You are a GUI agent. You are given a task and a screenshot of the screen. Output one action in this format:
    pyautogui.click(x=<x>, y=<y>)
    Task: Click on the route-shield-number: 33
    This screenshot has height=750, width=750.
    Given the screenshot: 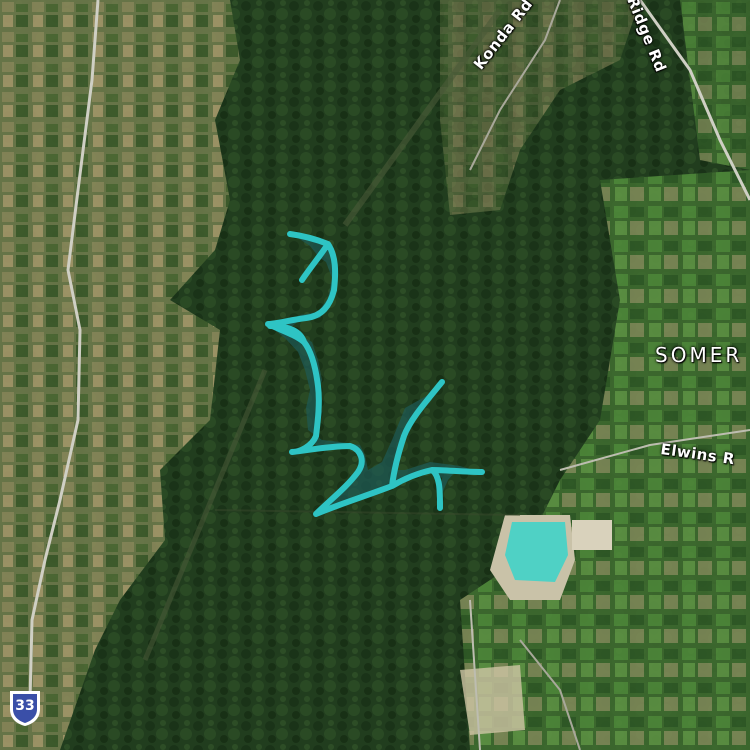 What is the action you would take?
    pyautogui.click(x=25, y=706)
    